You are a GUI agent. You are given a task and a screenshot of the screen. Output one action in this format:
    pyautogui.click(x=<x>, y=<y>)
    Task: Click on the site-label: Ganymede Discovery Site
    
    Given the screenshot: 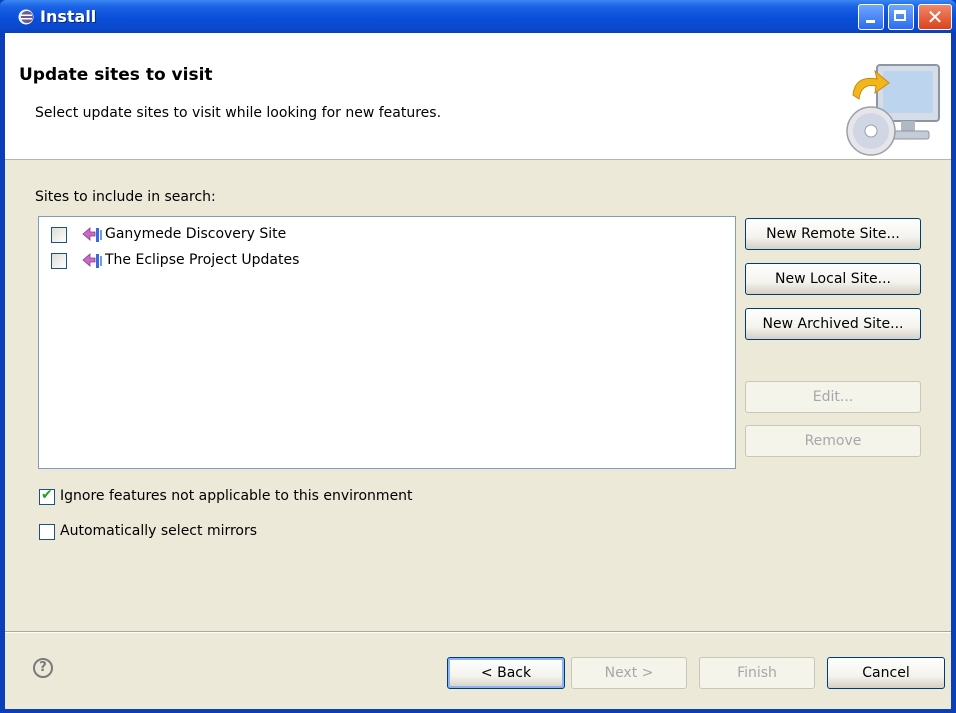 What is the action you would take?
    pyautogui.click(x=196, y=234)
    